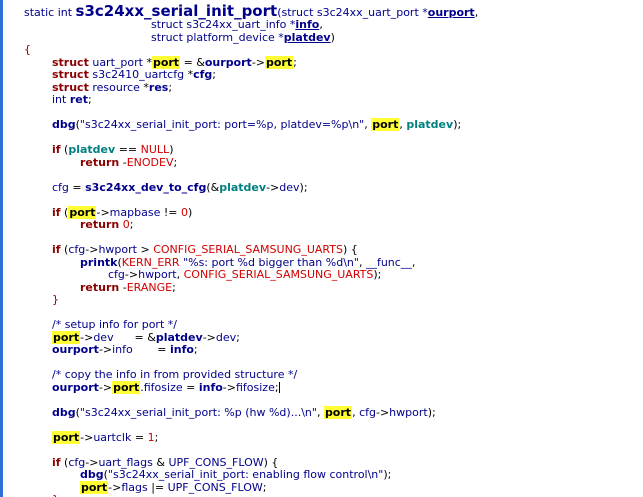 This screenshot has width=643, height=497. Describe the element at coordinates (112, 87) in the screenshot. I see `code-line: struct resource *res;` at that location.